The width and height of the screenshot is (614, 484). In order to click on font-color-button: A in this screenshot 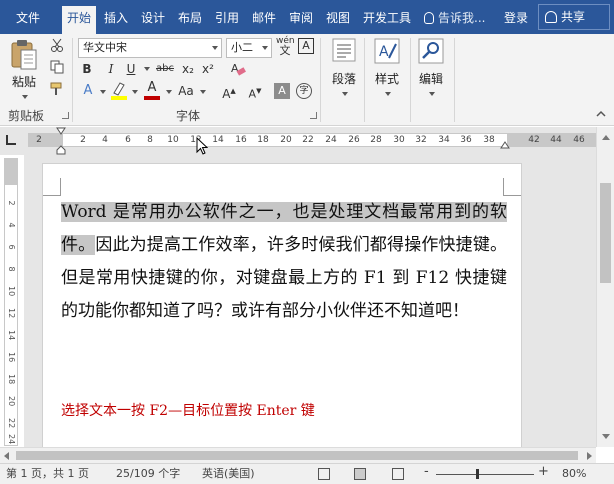, I will do `click(152, 90)`.